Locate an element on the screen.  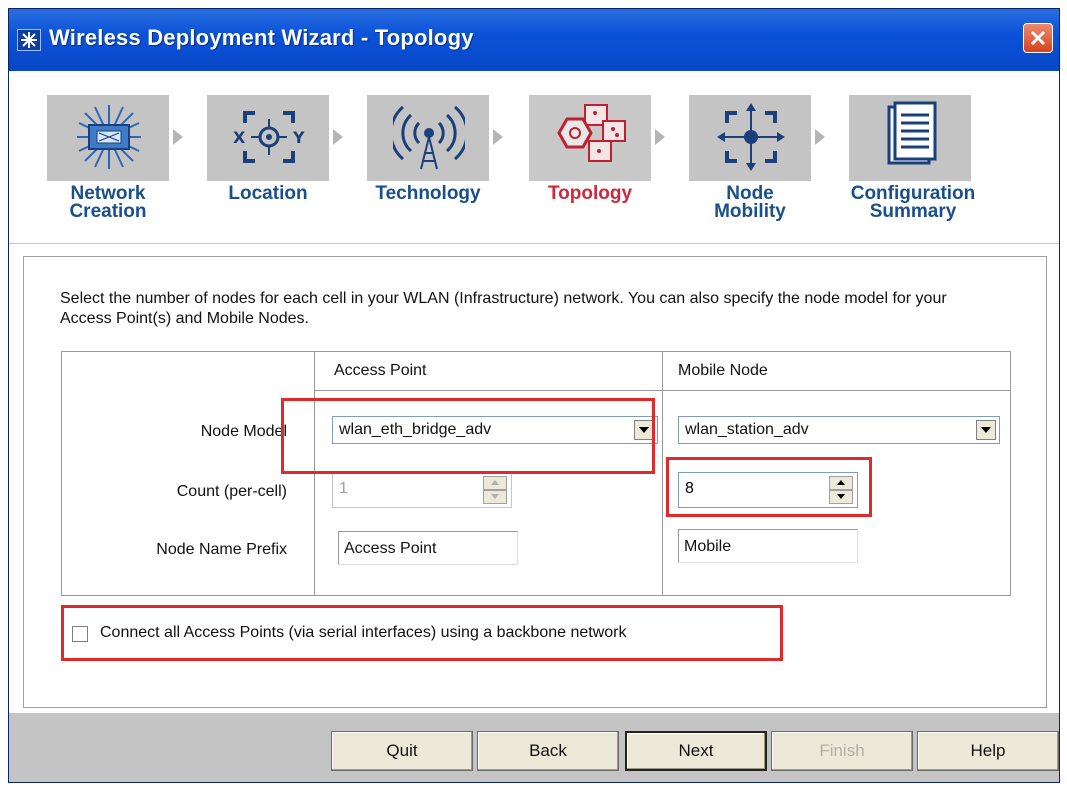
mobile-node-prefix-input: Mobile is located at coordinates (768, 546).